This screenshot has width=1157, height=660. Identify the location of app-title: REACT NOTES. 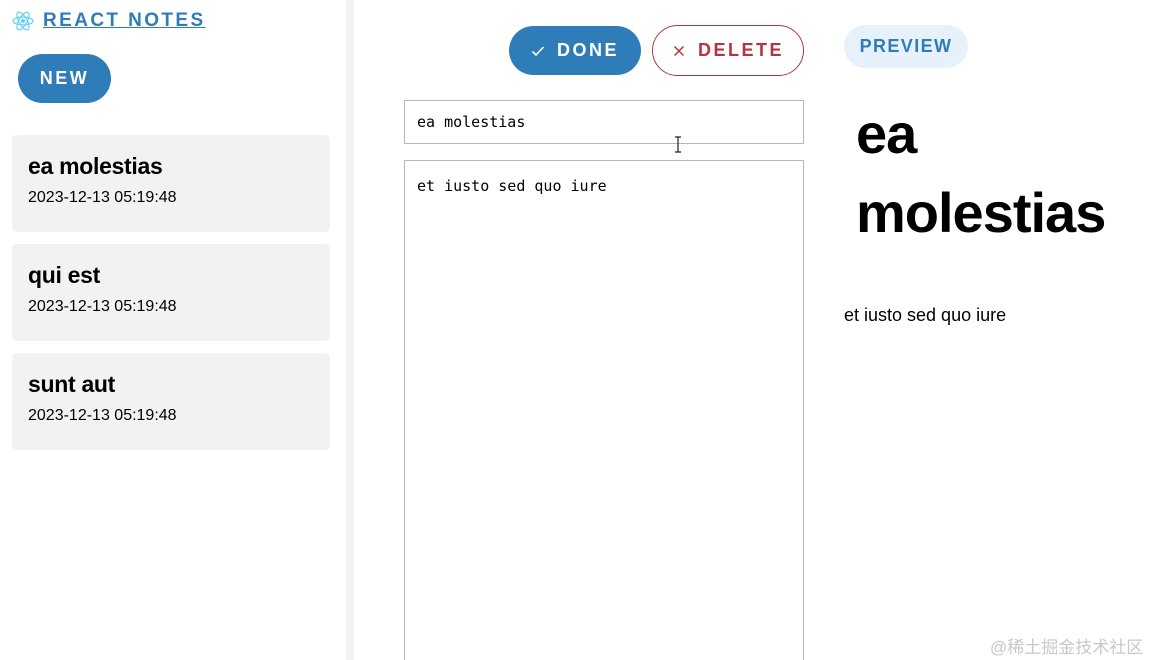
(124, 20).